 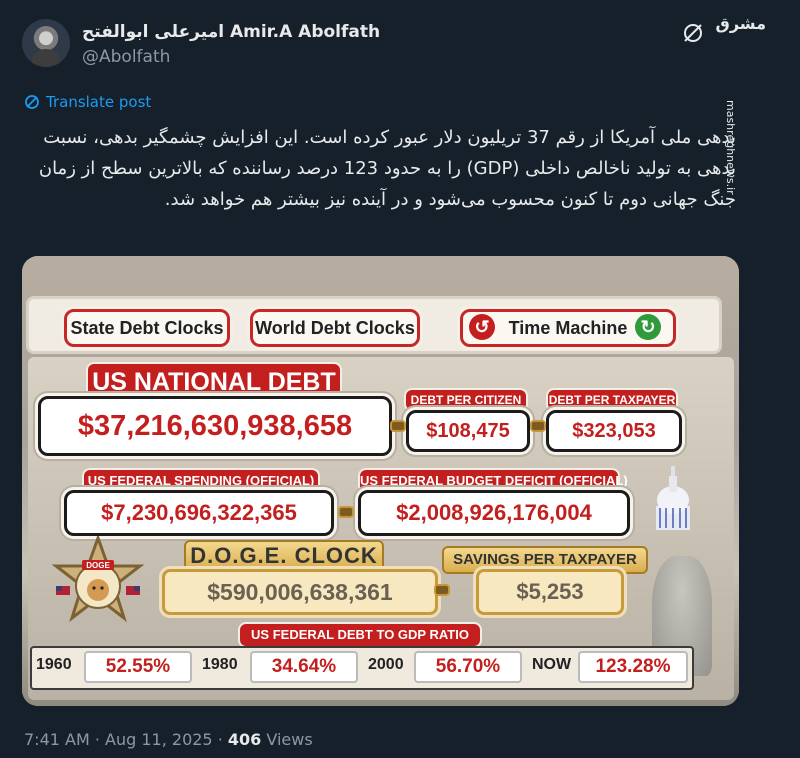 I want to click on debt-per-citizen-value: $108,475, so click(x=468, y=431).